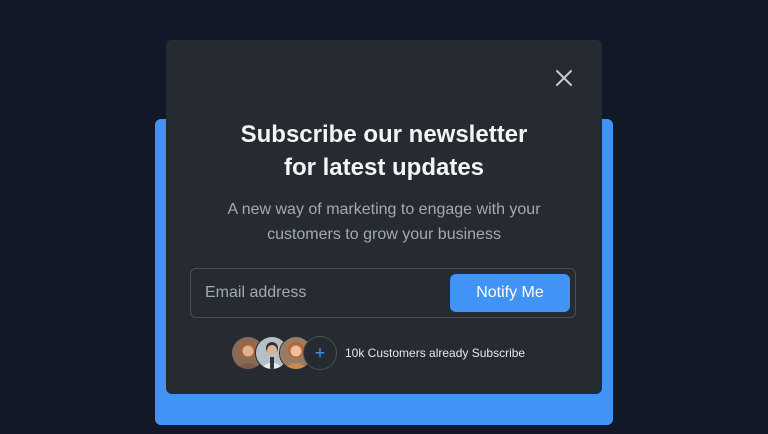 This screenshot has height=434, width=768. I want to click on plus-icon: +, so click(320, 353).